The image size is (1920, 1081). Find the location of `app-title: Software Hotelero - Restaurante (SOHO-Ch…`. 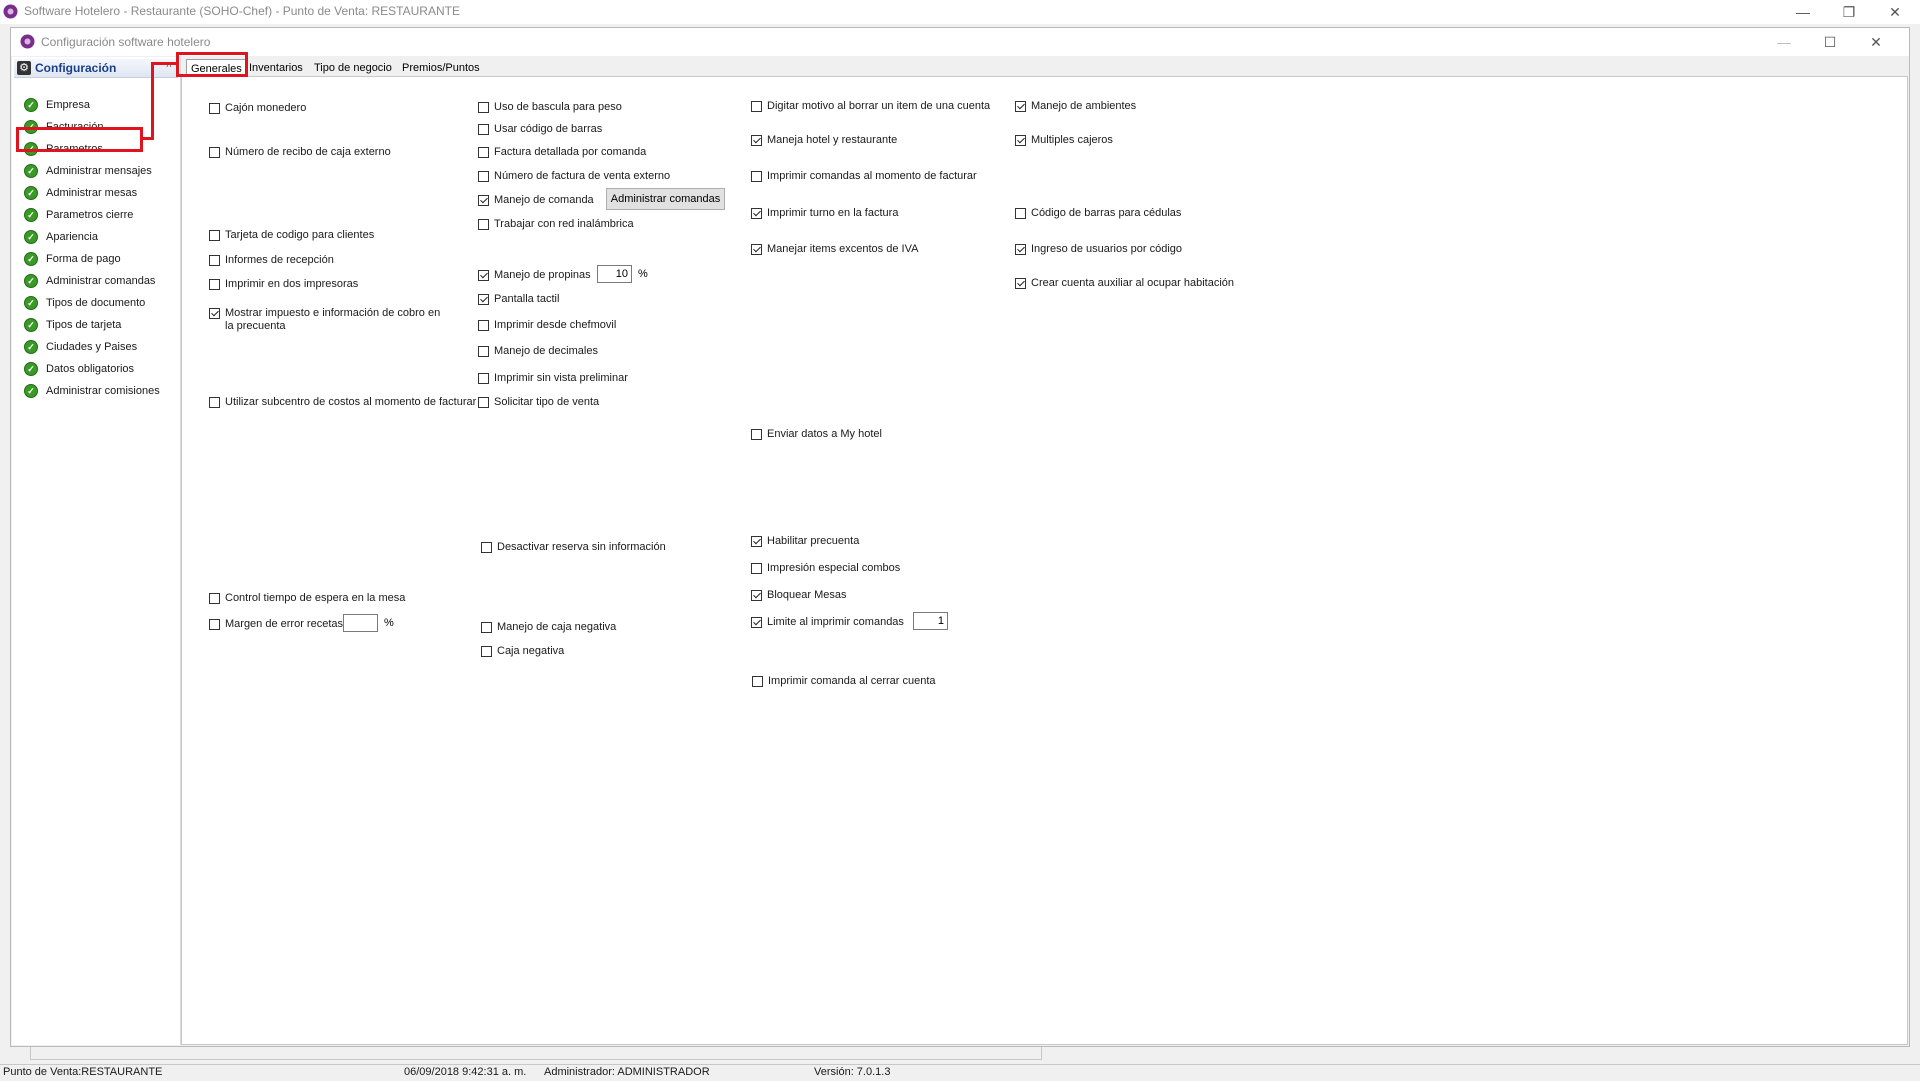

app-title: Software Hotelero - Restaurante (SOHO-Ch… is located at coordinates (242, 11).